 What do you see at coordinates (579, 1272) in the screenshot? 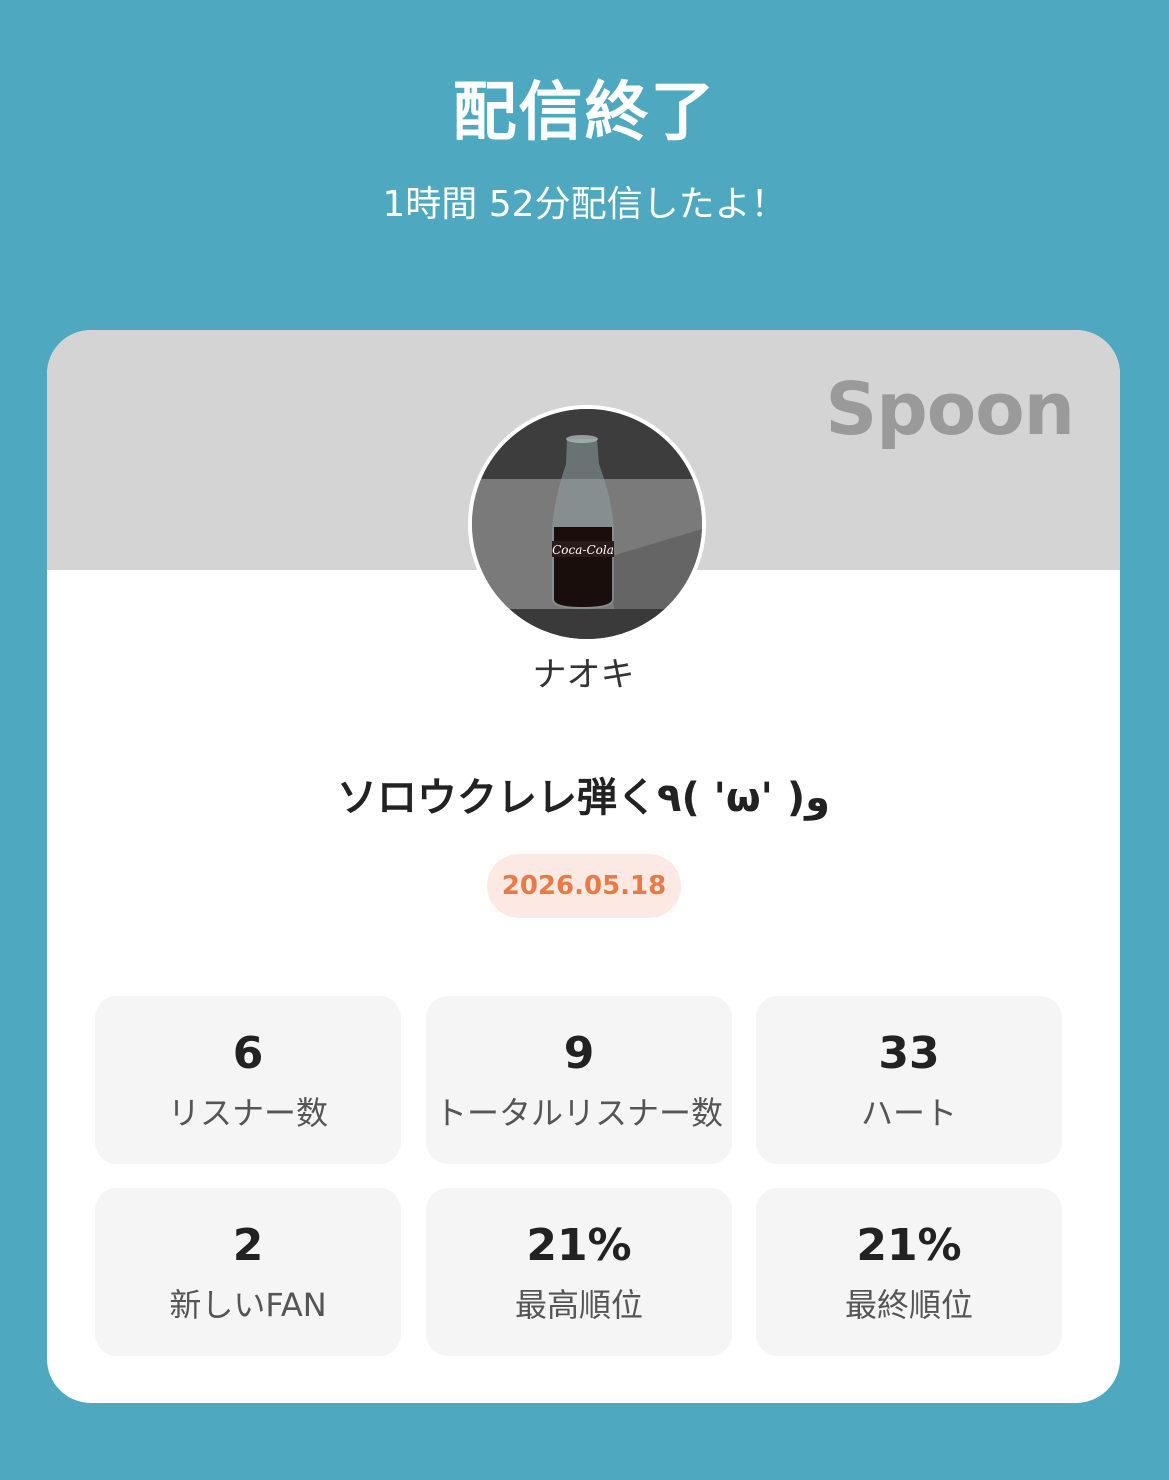
I see `stat-highest-rank: 21% 最高順位` at bounding box center [579, 1272].